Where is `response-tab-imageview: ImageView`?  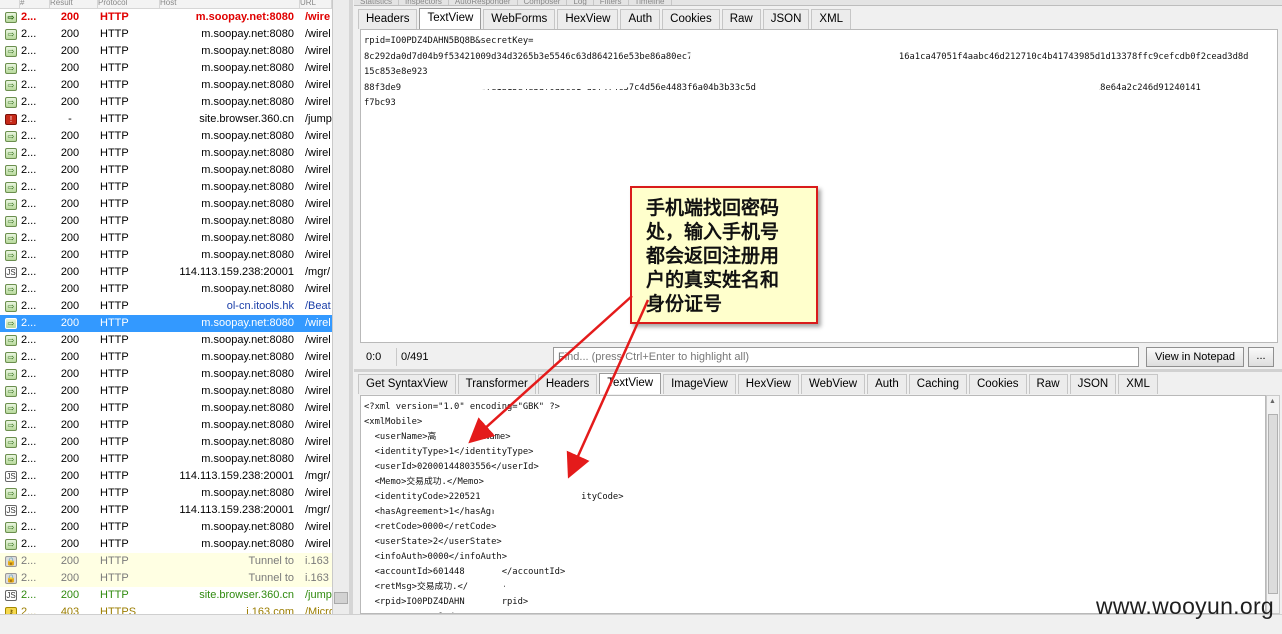 response-tab-imageview: ImageView is located at coordinates (699, 384).